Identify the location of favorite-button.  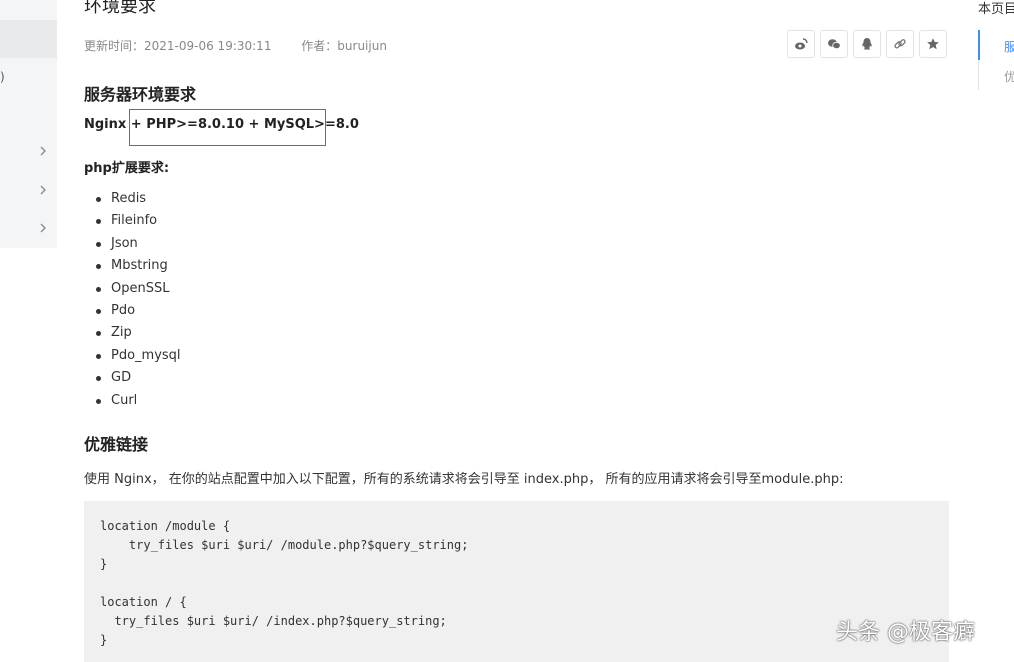
(933, 44).